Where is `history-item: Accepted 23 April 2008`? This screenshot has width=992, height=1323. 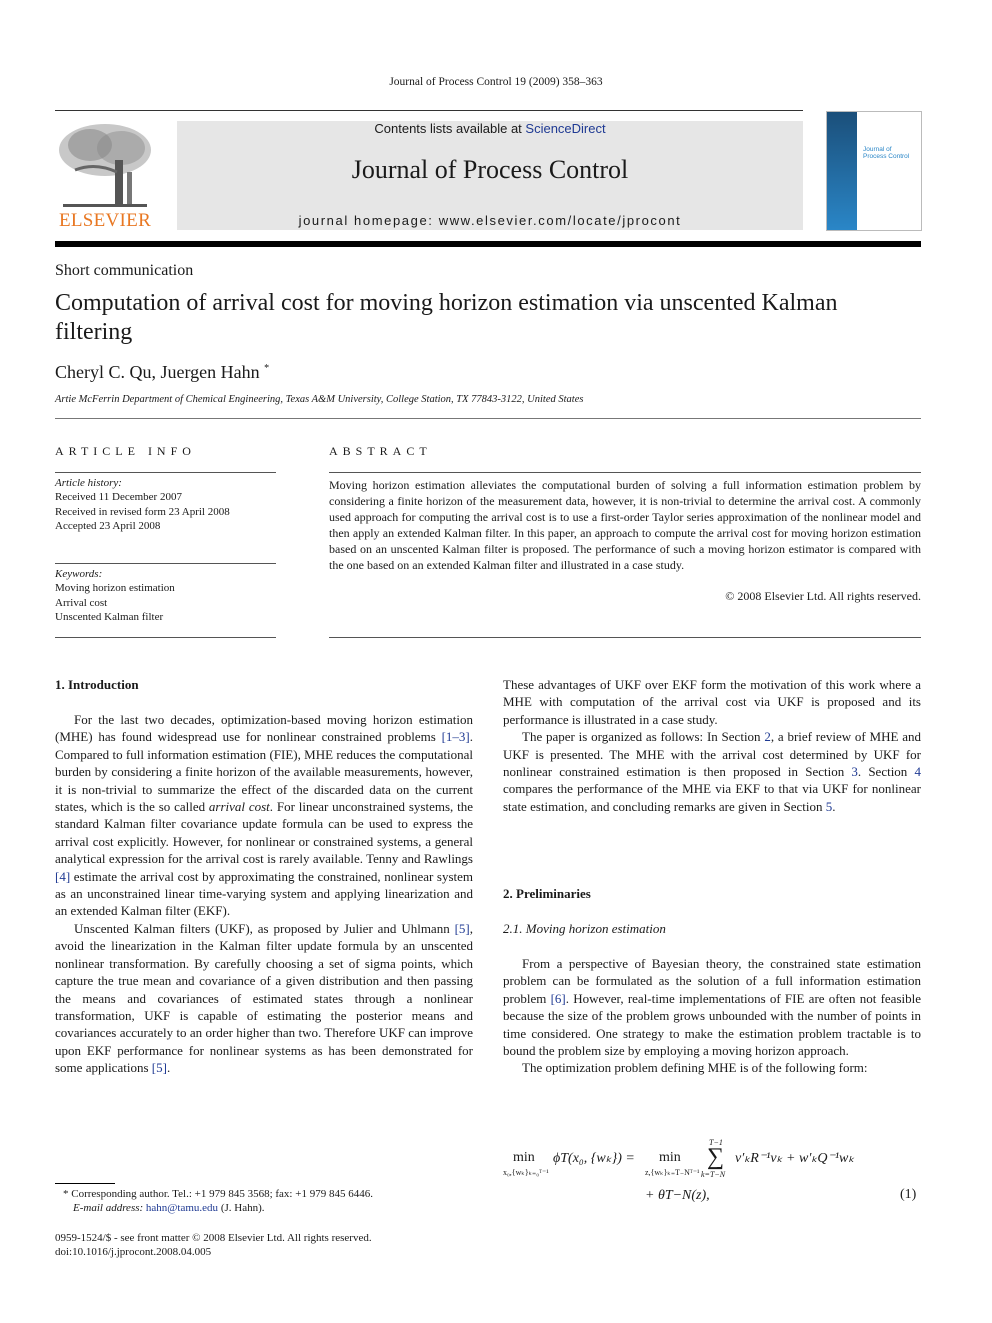
history-item: Accepted 23 April 2008 is located at coordinates (108, 525).